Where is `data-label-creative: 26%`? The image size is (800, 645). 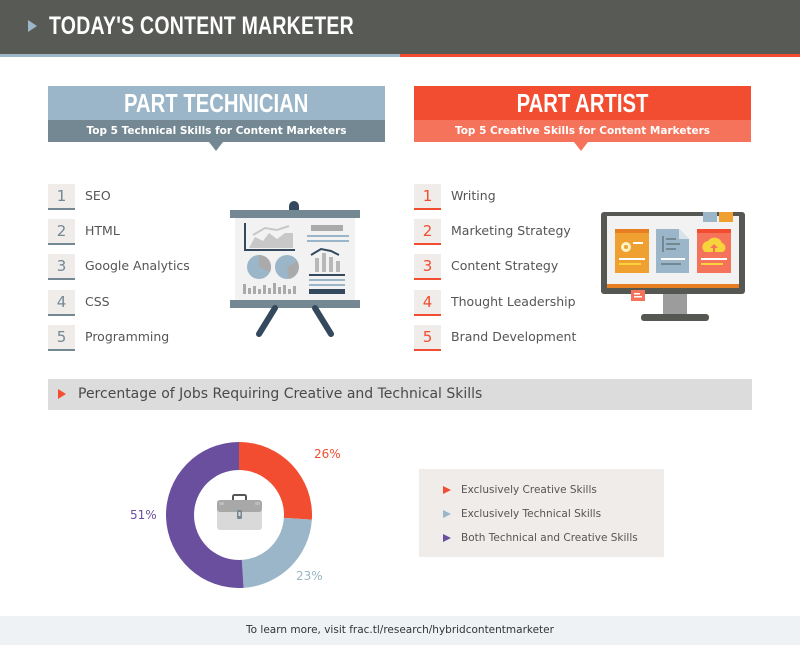 data-label-creative: 26% is located at coordinates (327, 454).